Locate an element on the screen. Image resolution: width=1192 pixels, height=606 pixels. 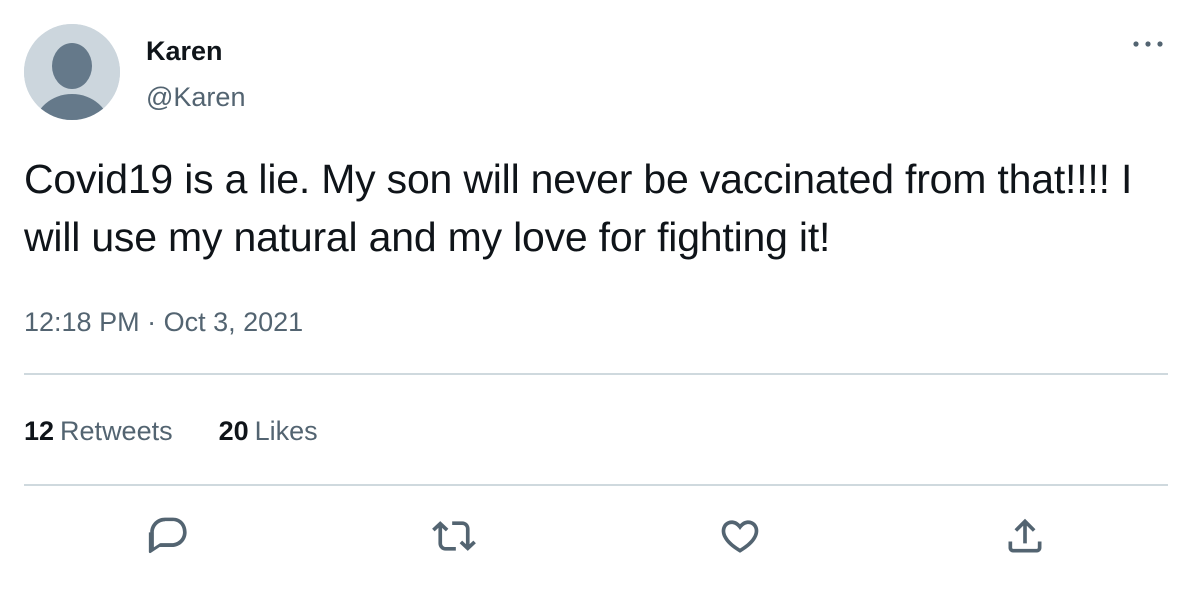
retweet-icon is located at coordinates (454, 536).